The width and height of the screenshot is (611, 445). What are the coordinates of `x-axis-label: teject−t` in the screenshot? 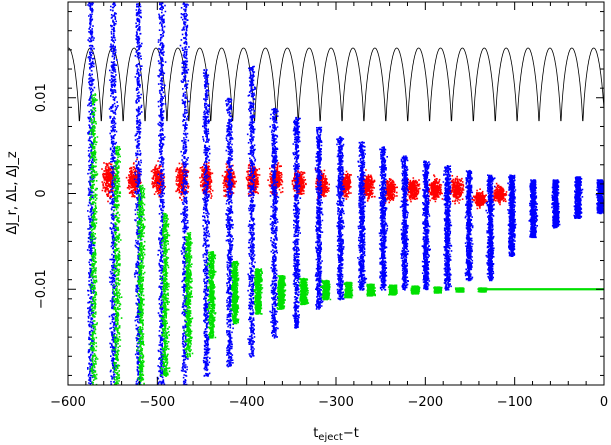 It's located at (336, 434).